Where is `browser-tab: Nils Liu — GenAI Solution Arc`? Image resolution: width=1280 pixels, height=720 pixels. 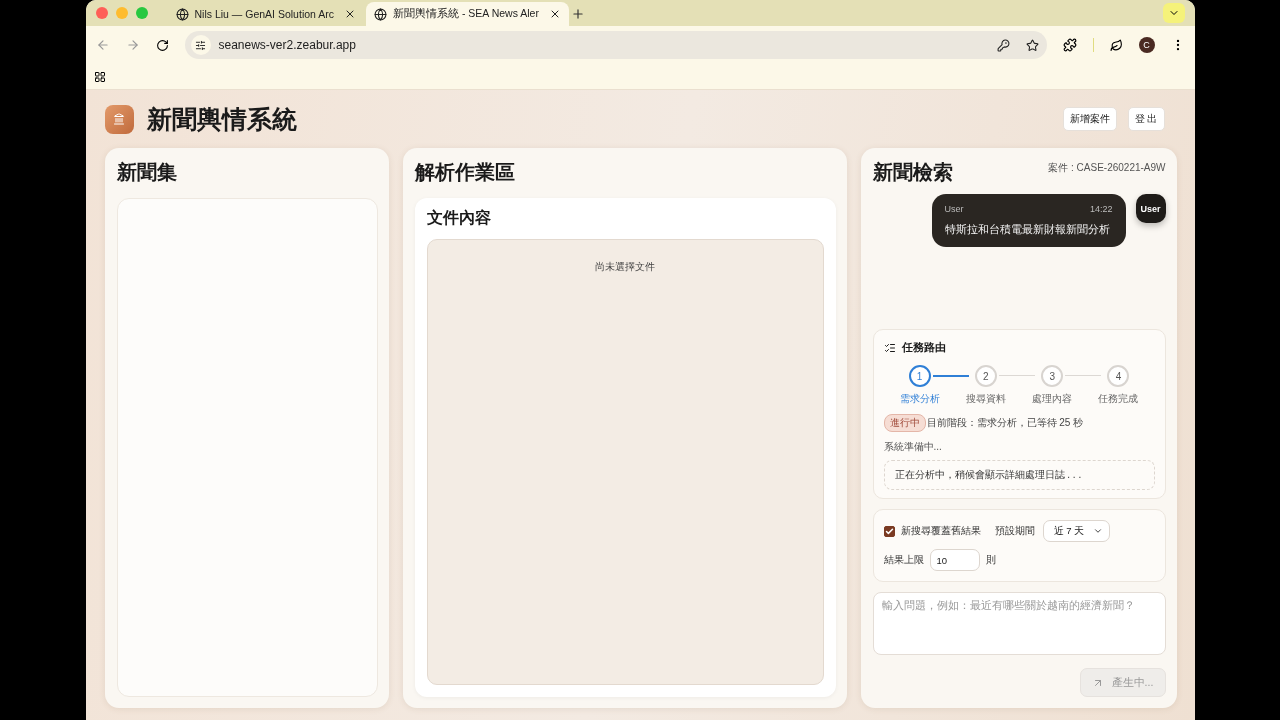
browser-tab: Nils Liu — GenAI Solution Arc is located at coordinates (265, 14).